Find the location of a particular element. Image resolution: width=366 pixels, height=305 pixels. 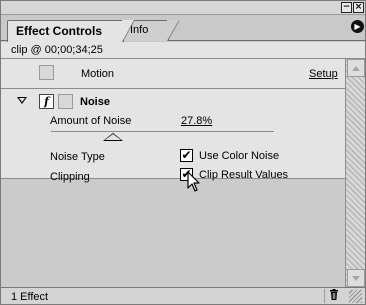

tab-bar: Effect Controls Info ▶ is located at coordinates (183, 28).